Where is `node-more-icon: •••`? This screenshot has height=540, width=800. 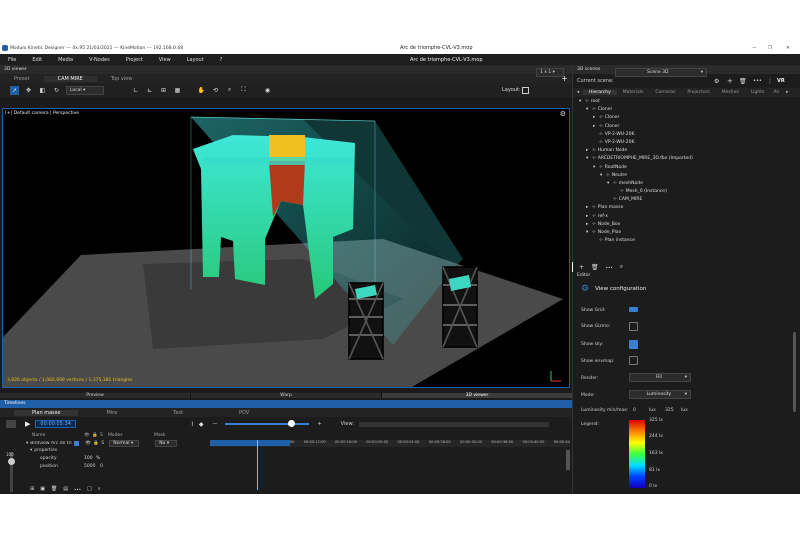 node-more-icon: ••• is located at coordinates (609, 267).